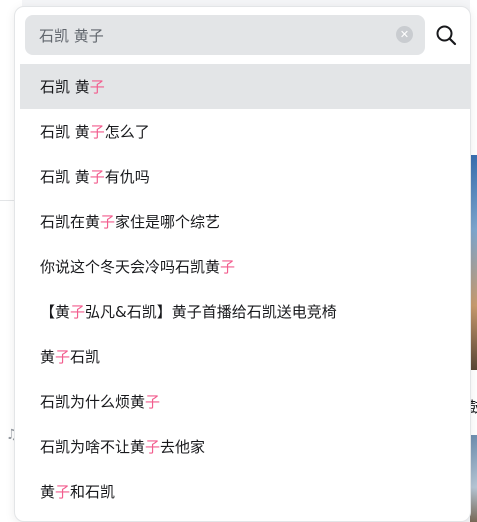 The image size is (477, 522). What do you see at coordinates (211, 312) in the screenshot?
I see `suggestion-text: 弘凡&石凯】黄子首播给石凯送电竞椅` at bounding box center [211, 312].